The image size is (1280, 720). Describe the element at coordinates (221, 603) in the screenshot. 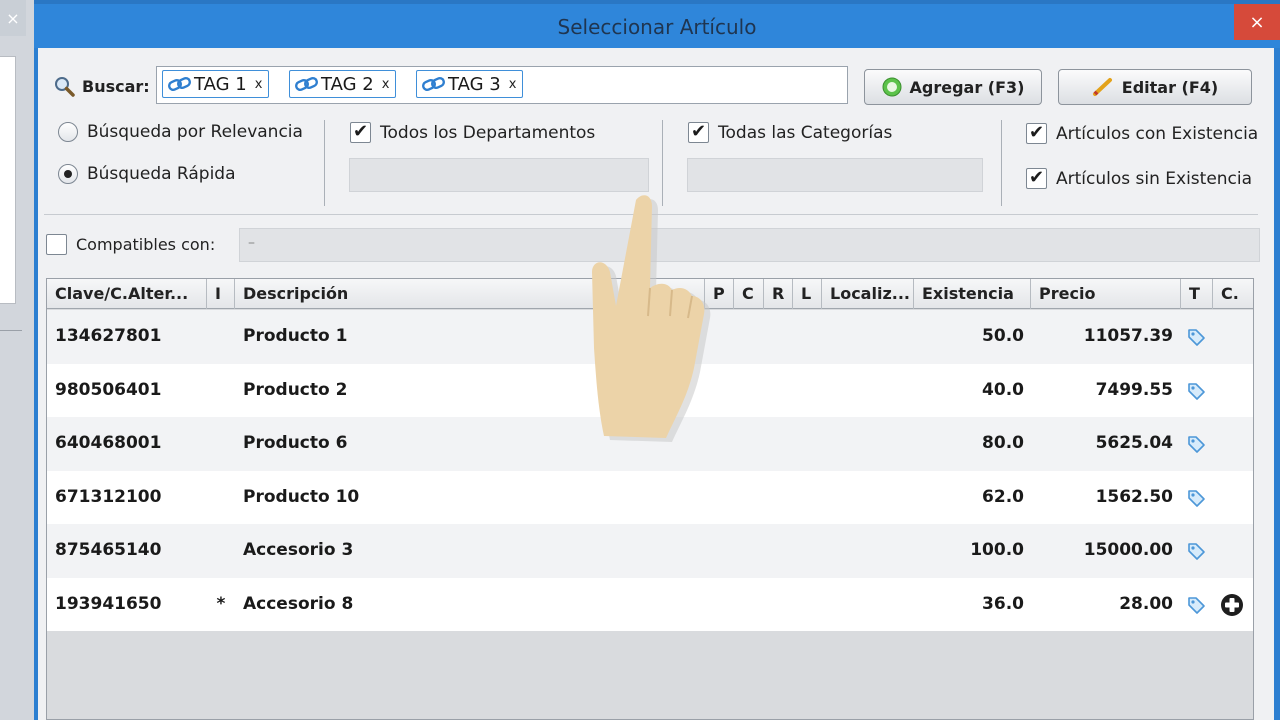

I see `cell-i: *` at that location.